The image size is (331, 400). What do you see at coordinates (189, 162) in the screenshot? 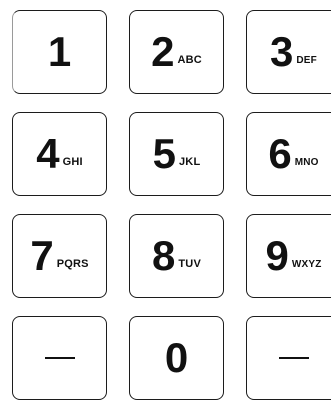
I see `key-letters: JKL` at bounding box center [189, 162].